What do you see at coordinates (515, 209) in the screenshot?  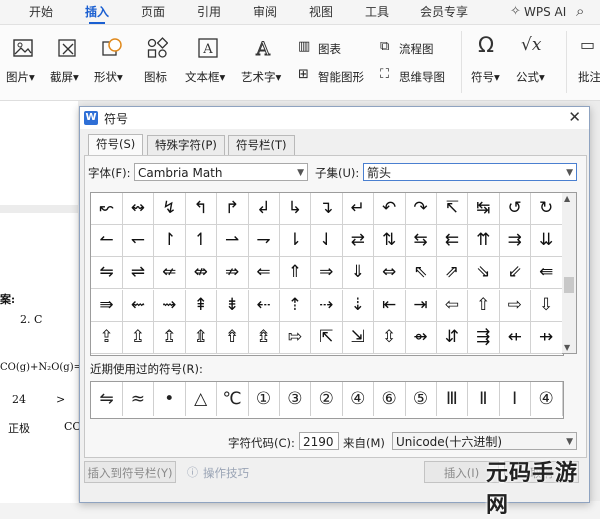 I see `symbol-cell: ↺` at bounding box center [515, 209].